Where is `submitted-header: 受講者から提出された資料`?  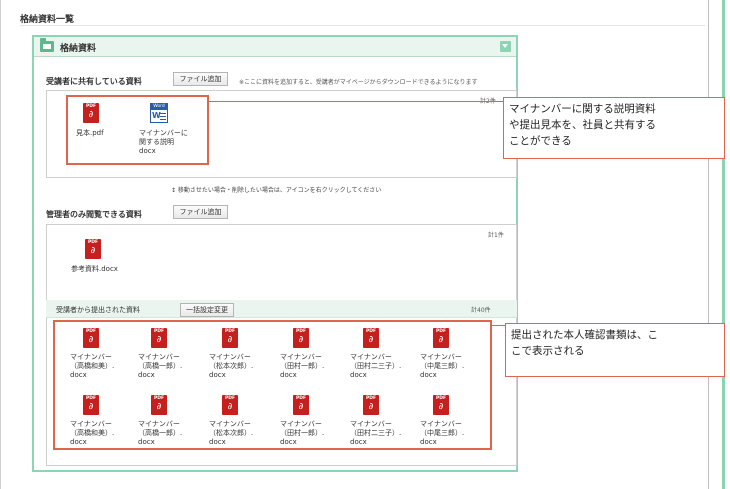
submitted-header: 受講者から提出された資料 is located at coordinates (281, 309).